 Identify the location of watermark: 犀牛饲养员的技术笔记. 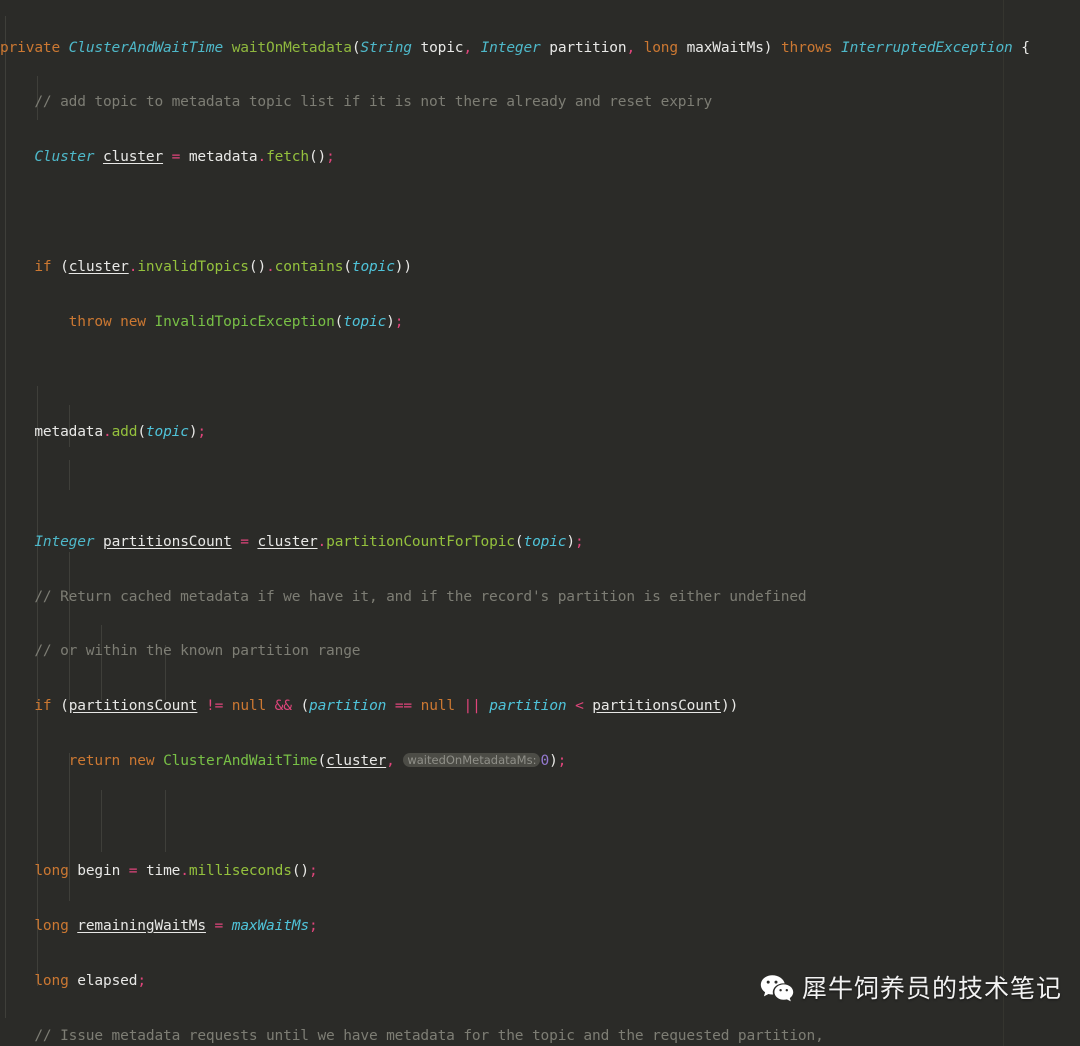
(911, 989).